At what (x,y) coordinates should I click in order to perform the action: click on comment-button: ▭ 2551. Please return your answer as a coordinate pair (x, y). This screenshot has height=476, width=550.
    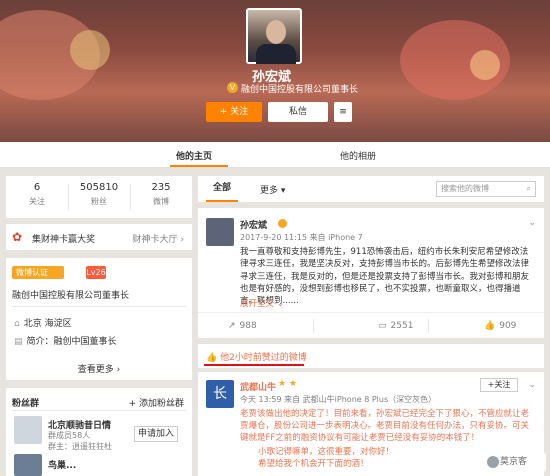
    Looking at the image, I should click on (395, 326).